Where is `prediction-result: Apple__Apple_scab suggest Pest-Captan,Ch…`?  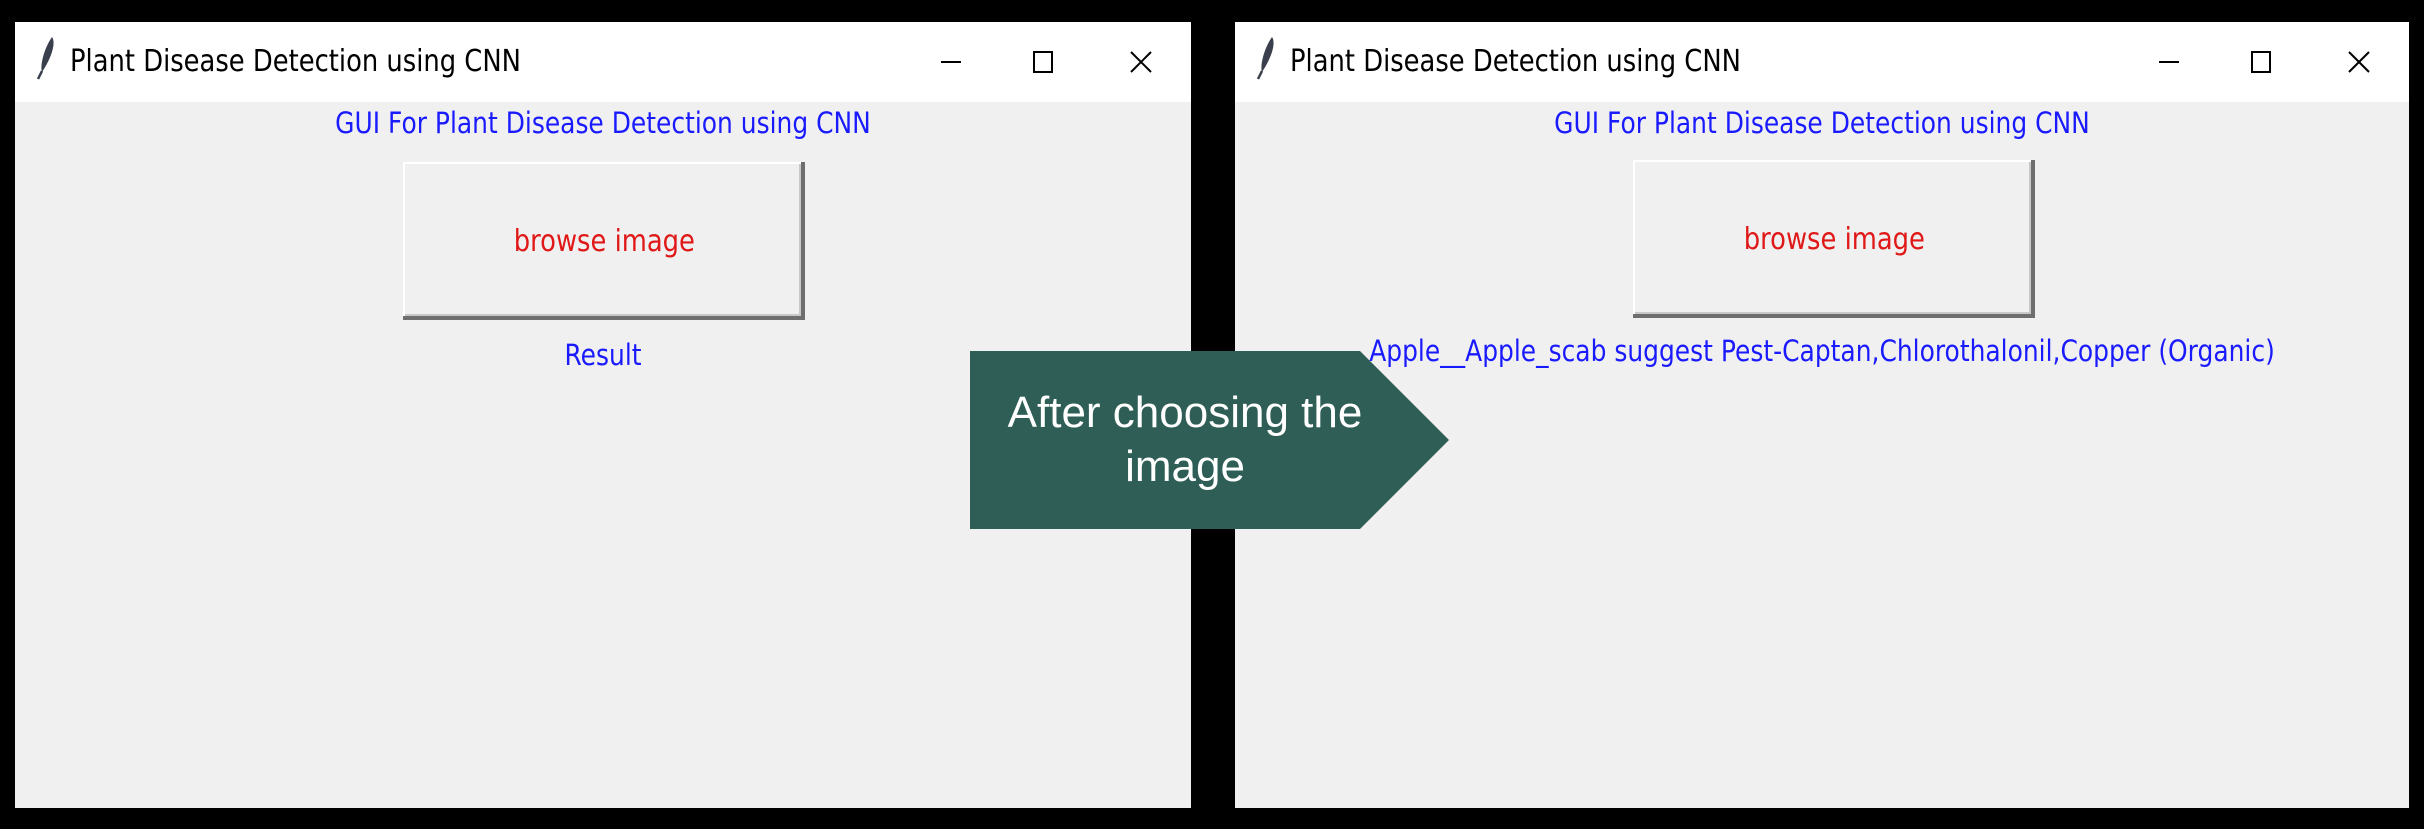
prediction-result: Apple__Apple_scab suggest Pest-Captan,Ch… is located at coordinates (1822, 351).